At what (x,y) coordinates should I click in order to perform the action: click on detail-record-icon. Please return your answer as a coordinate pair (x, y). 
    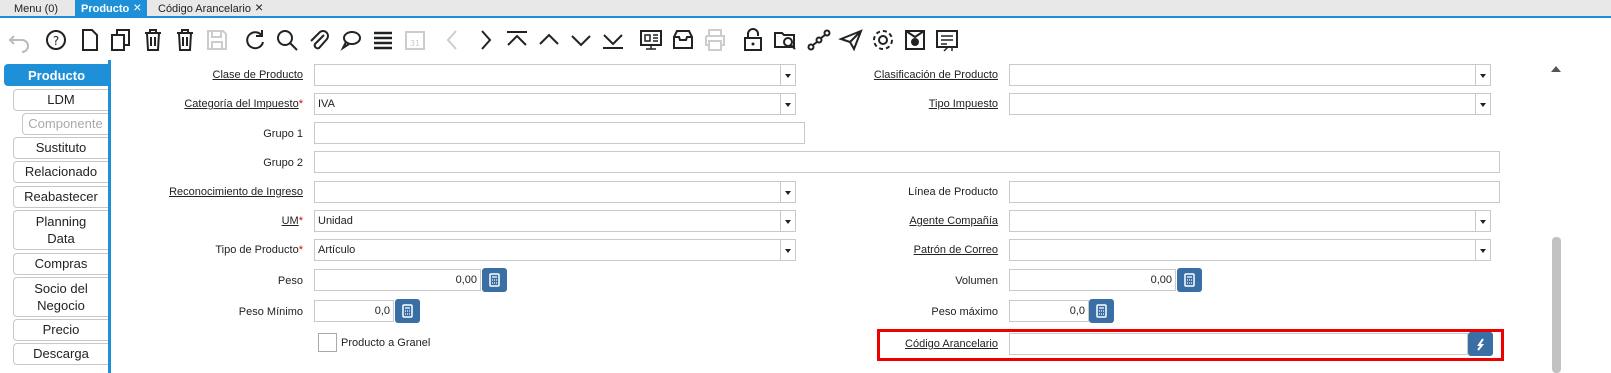
    Looking at the image, I should click on (581, 40).